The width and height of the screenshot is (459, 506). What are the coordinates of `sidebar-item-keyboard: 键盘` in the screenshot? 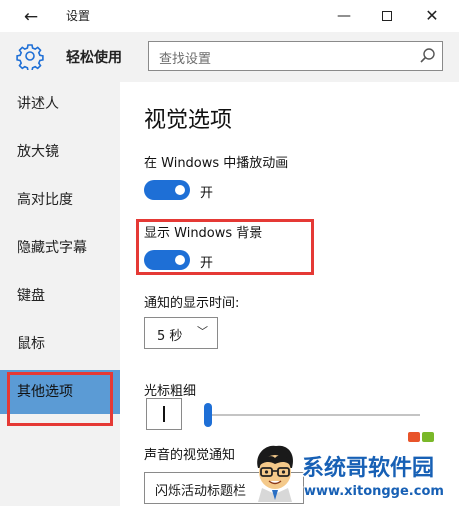 It's located at (60, 296).